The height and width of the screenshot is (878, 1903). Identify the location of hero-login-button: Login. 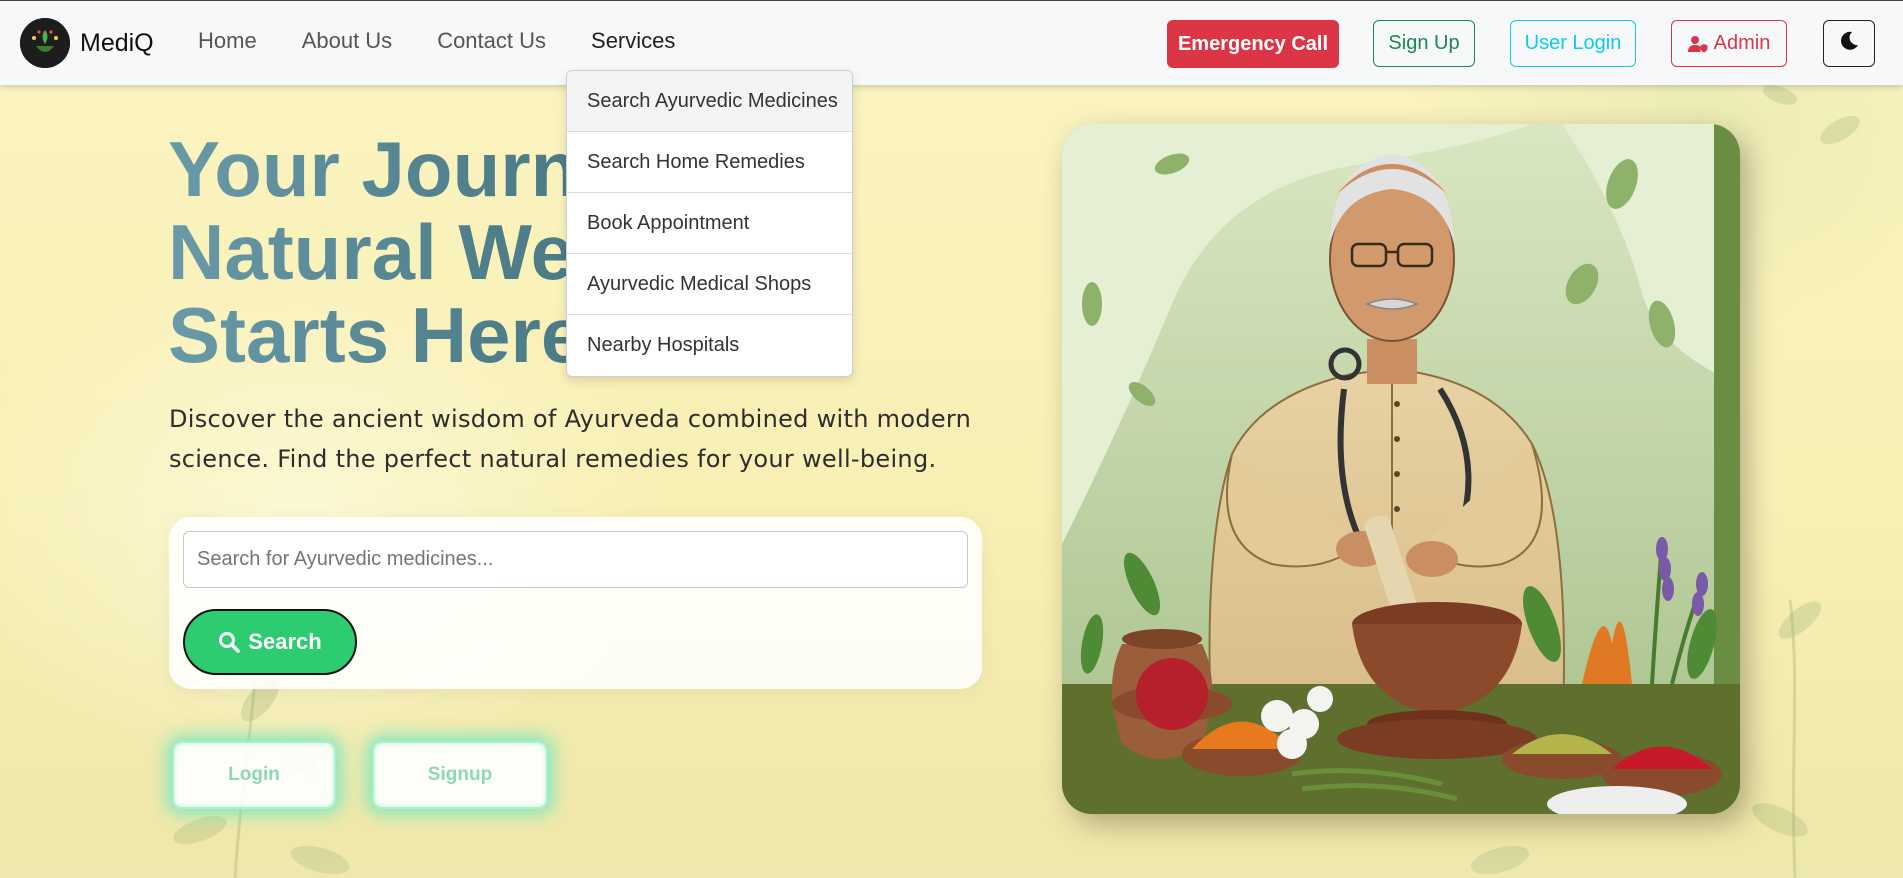
(254, 775).